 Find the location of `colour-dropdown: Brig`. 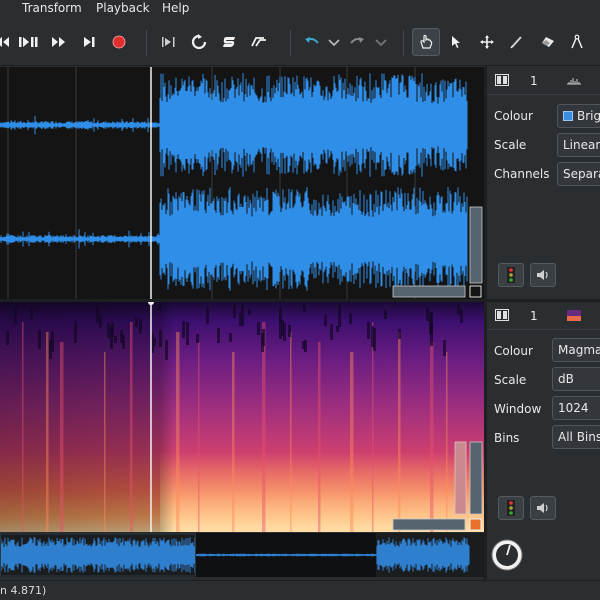

colour-dropdown: Brig is located at coordinates (578, 116).